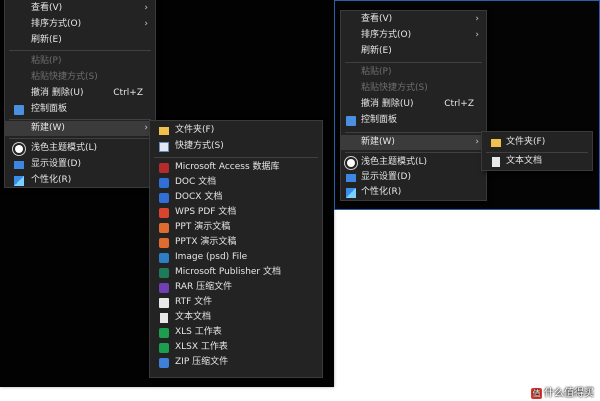 The width and height of the screenshot is (600, 401). What do you see at coordinates (19, 165) in the screenshot?
I see `monitor-icon` at bounding box center [19, 165].